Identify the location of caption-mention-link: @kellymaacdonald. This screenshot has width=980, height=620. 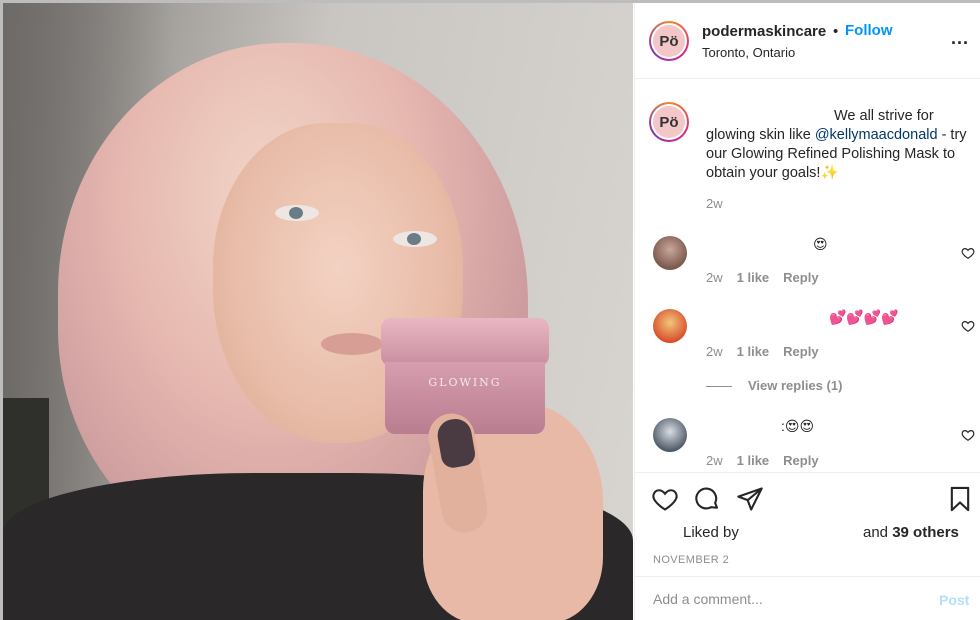
(876, 135).